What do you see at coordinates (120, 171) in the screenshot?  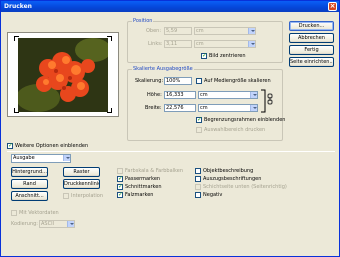 I see `calibration-bars-checkbox` at bounding box center [120, 171].